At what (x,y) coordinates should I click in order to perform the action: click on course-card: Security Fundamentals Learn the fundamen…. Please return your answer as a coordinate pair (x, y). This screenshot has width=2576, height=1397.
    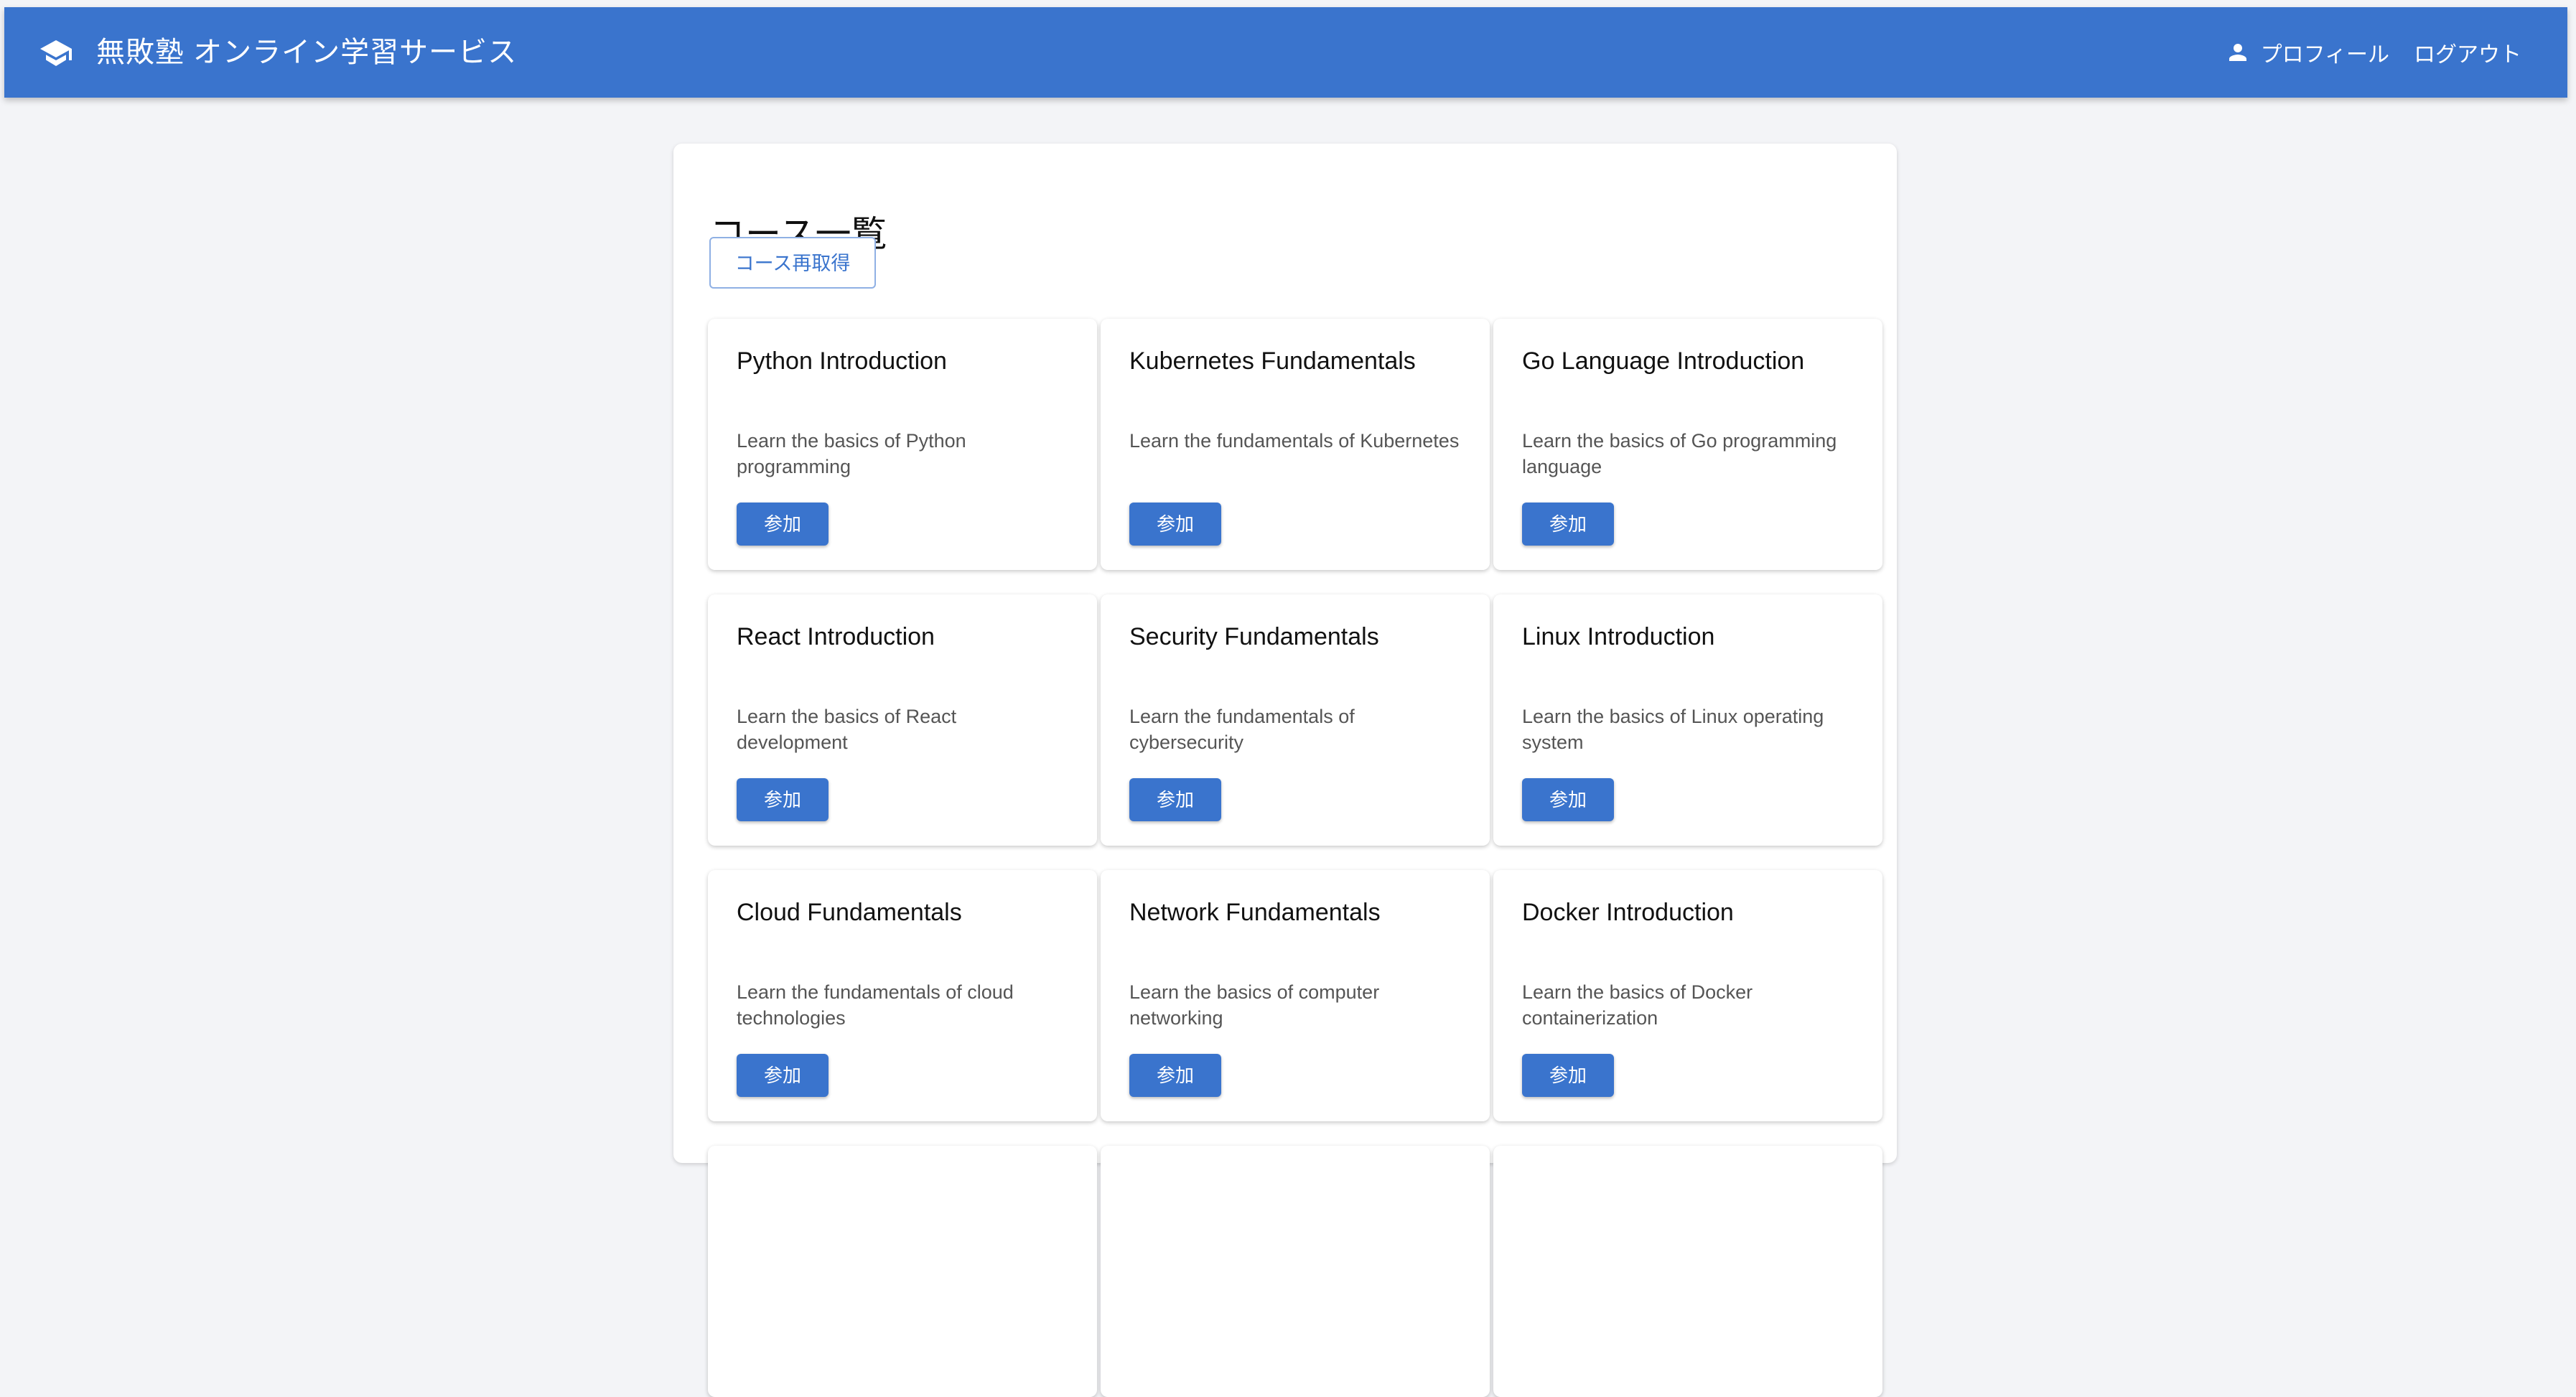
    Looking at the image, I should click on (1295, 720).